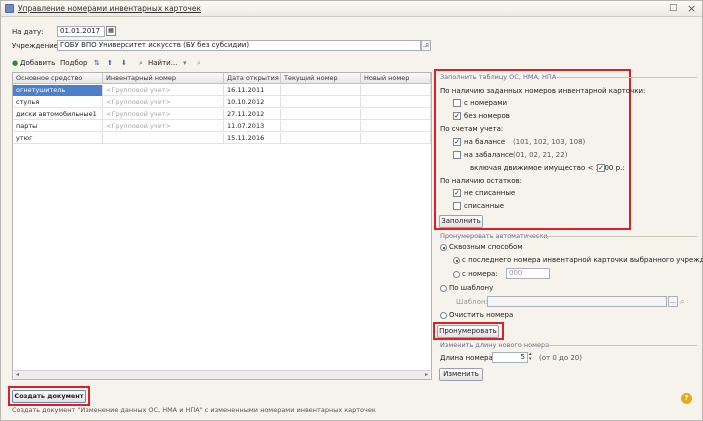  What do you see at coordinates (530, 357) in the screenshot?
I see `length-stepper-icon: ▴ ▾` at bounding box center [530, 357].